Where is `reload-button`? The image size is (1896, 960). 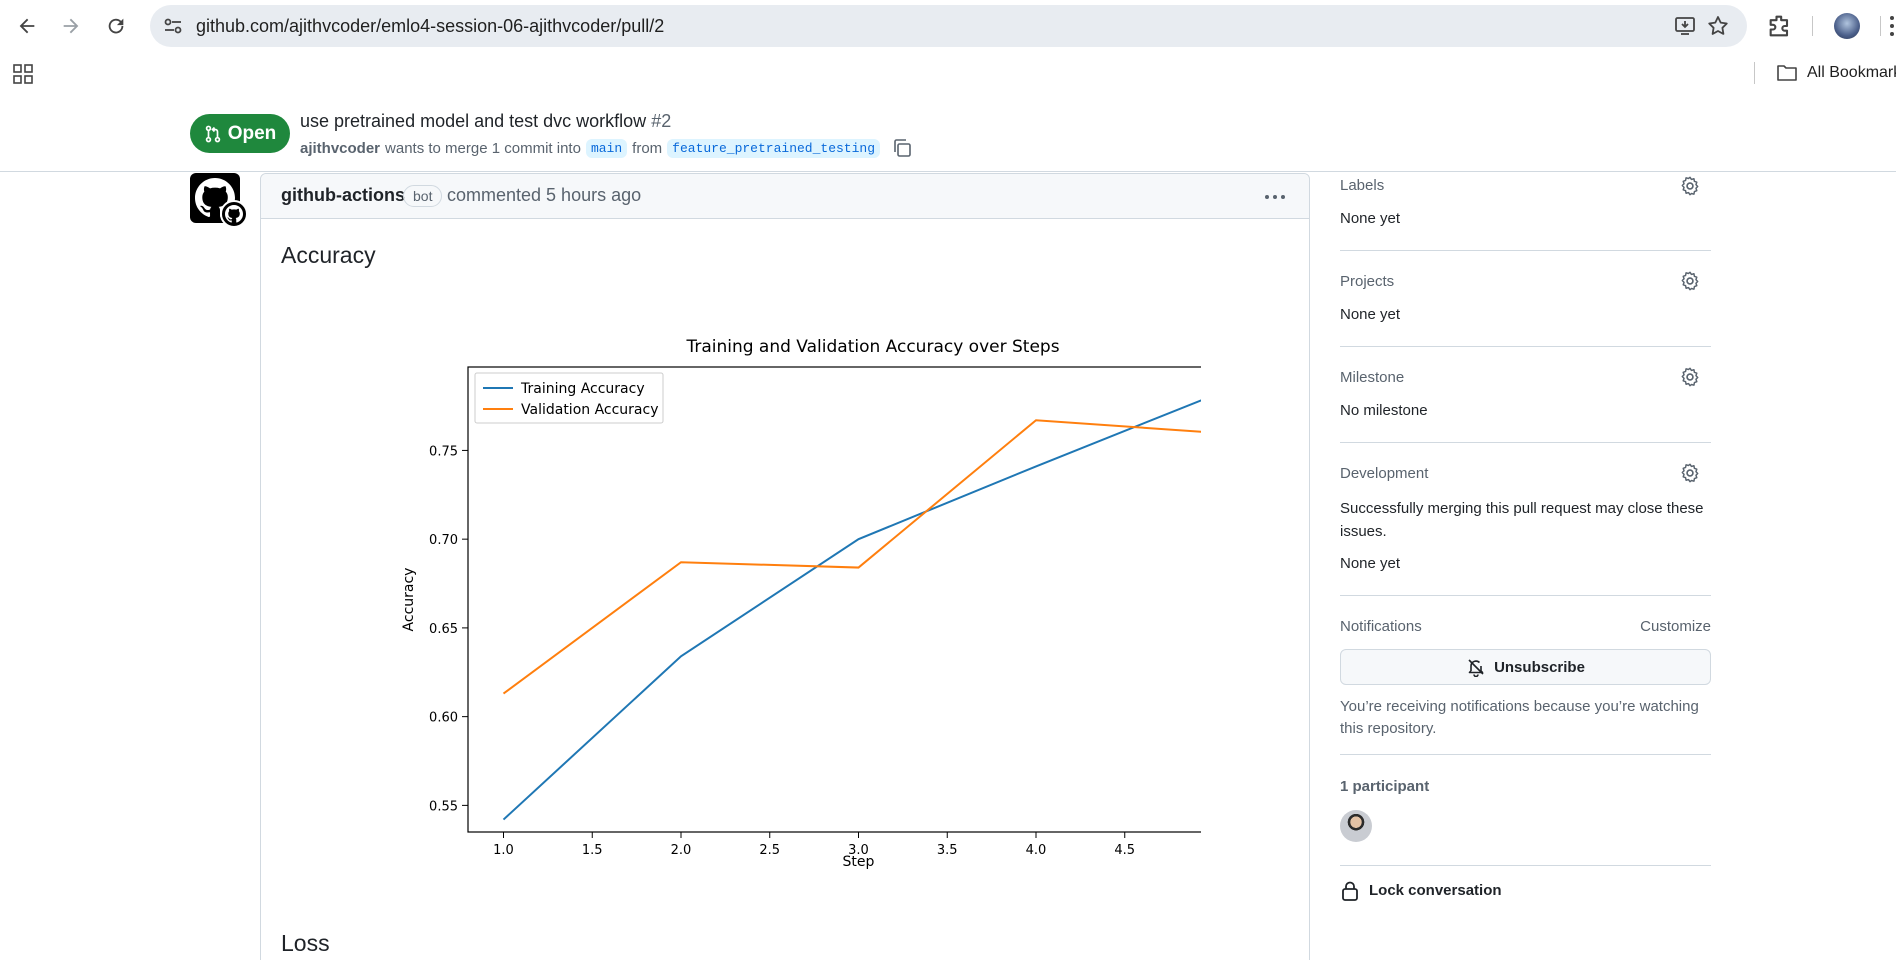 reload-button is located at coordinates (116, 26).